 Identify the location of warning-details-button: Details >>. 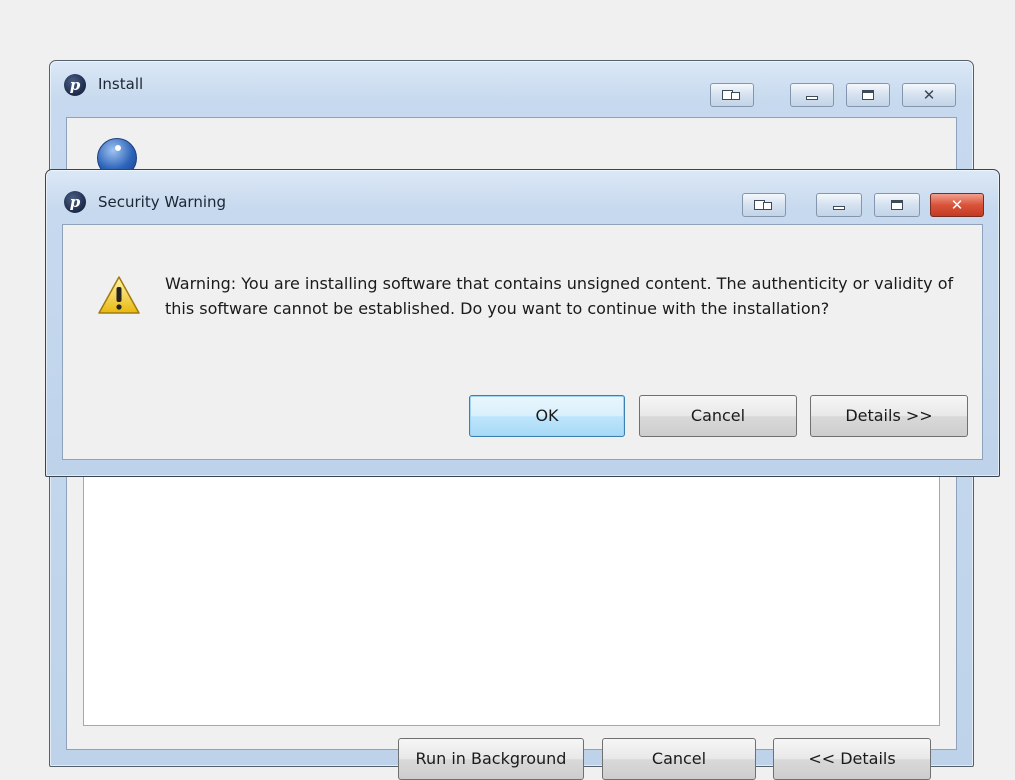
(889, 416).